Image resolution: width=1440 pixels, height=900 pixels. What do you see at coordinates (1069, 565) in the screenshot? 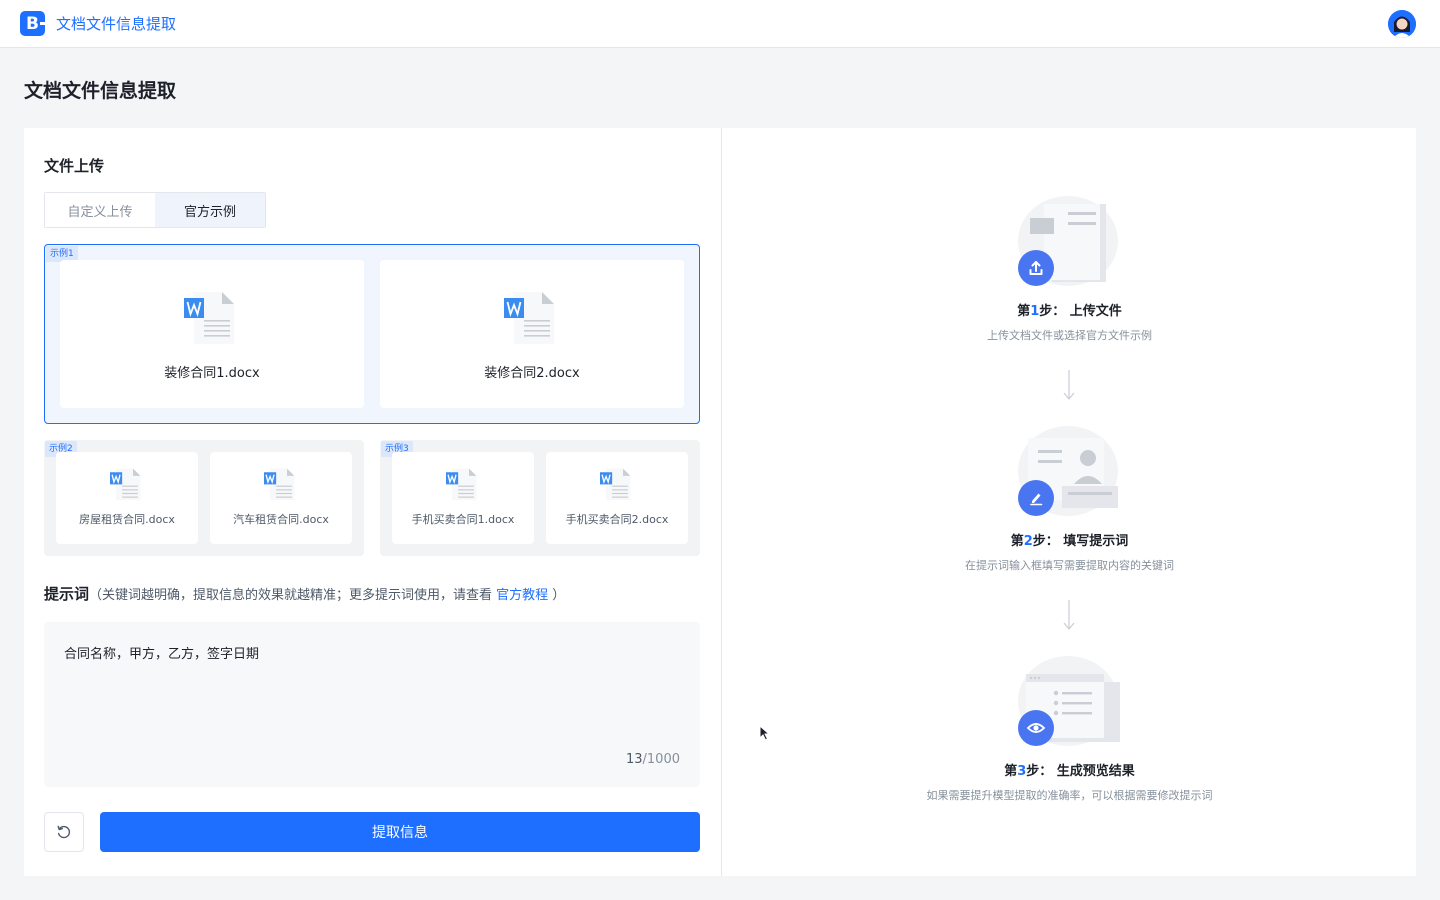
I see `step-description: 在提示词输入框填写需要提取内容的关键词` at bounding box center [1069, 565].